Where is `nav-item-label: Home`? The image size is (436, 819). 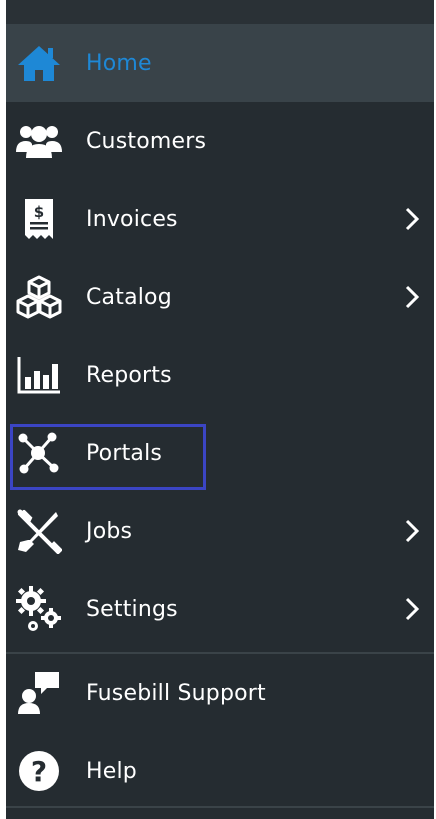
nav-item-label: Home is located at coordinates (119, 63).